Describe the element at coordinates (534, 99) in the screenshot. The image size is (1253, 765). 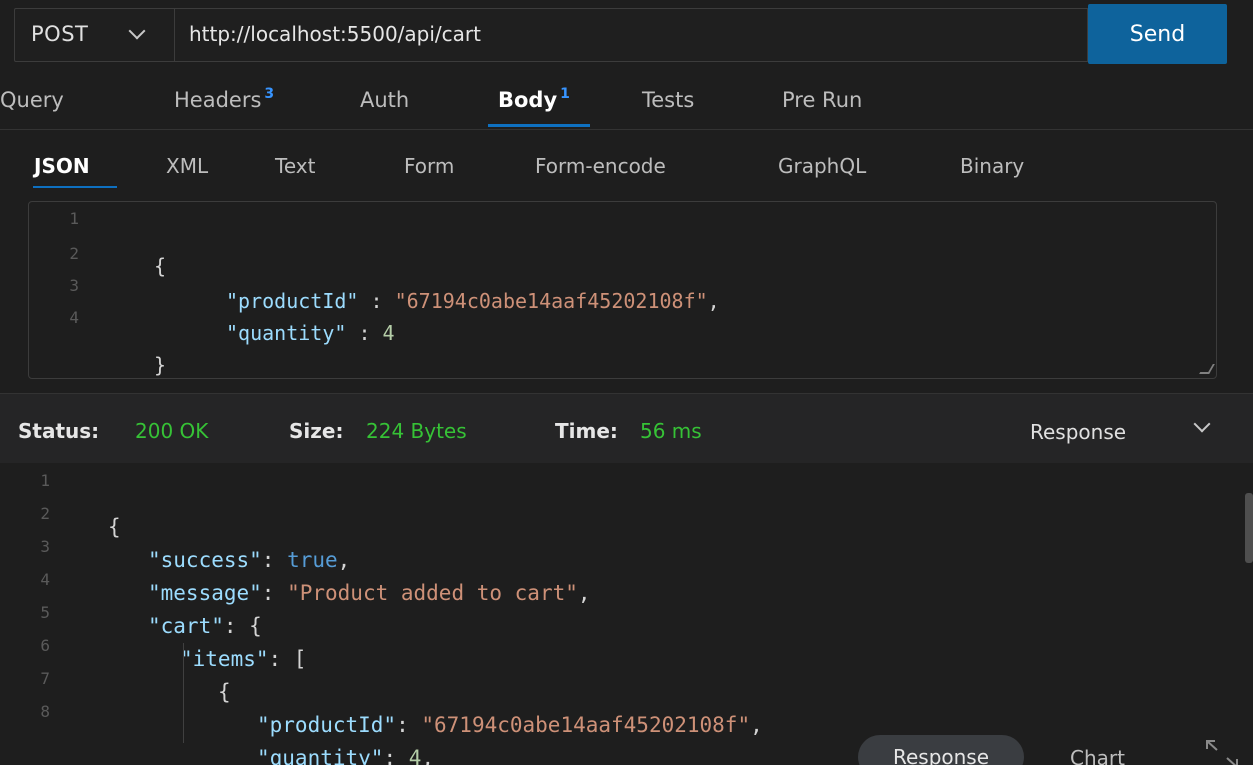
I see `tab-body: Body 1` at that location.